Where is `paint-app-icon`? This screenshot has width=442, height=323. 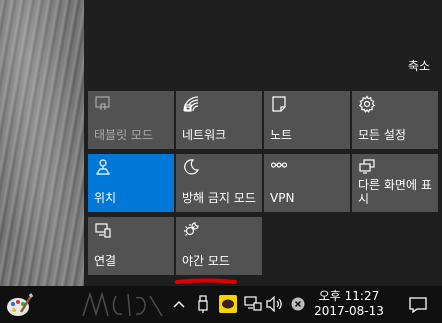
paint-app-icon is located at coordinates (19, 305).